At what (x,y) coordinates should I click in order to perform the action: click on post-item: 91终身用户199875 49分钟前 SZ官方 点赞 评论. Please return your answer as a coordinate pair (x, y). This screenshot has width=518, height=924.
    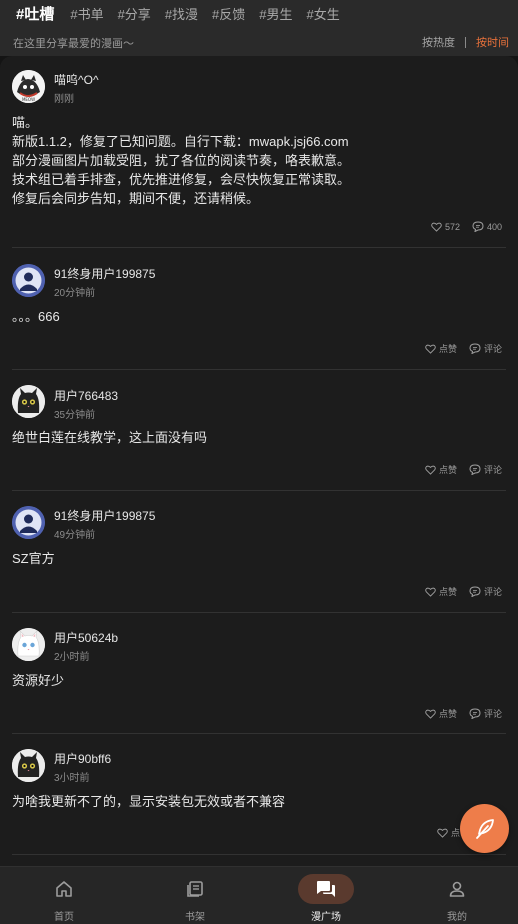
    Looking at the image, I should click on (259, 552).